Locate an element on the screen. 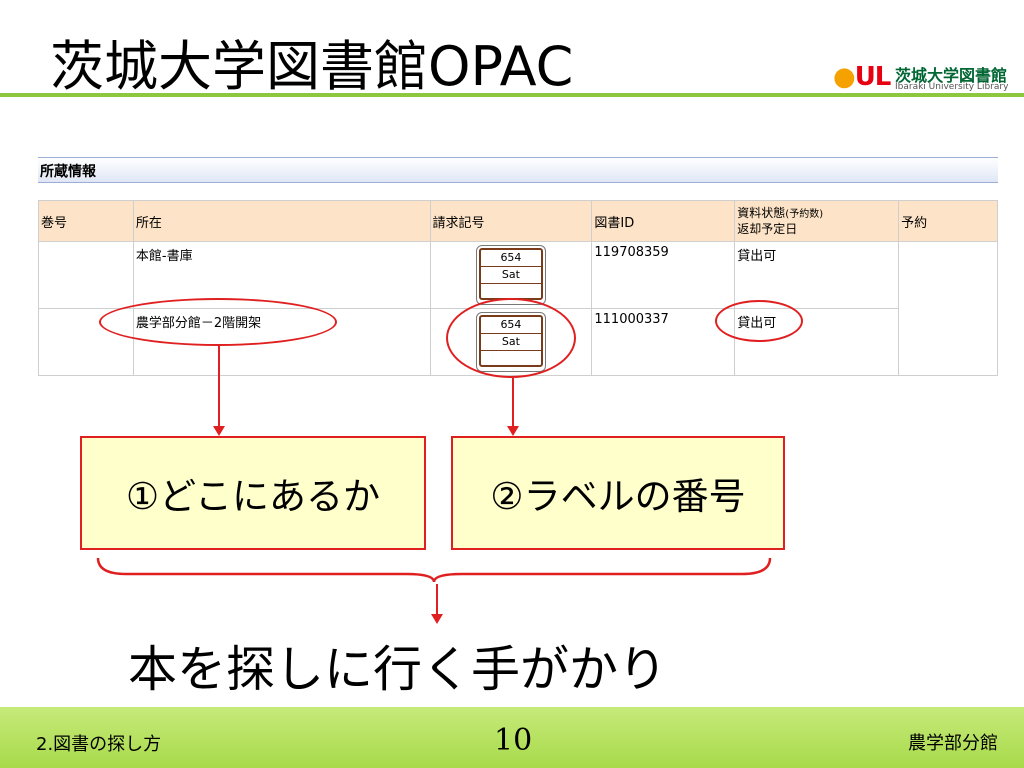 The height and width of the screenshot is (768, 1024). spine-label-line2: Sat is located at coordinates (510, 275).